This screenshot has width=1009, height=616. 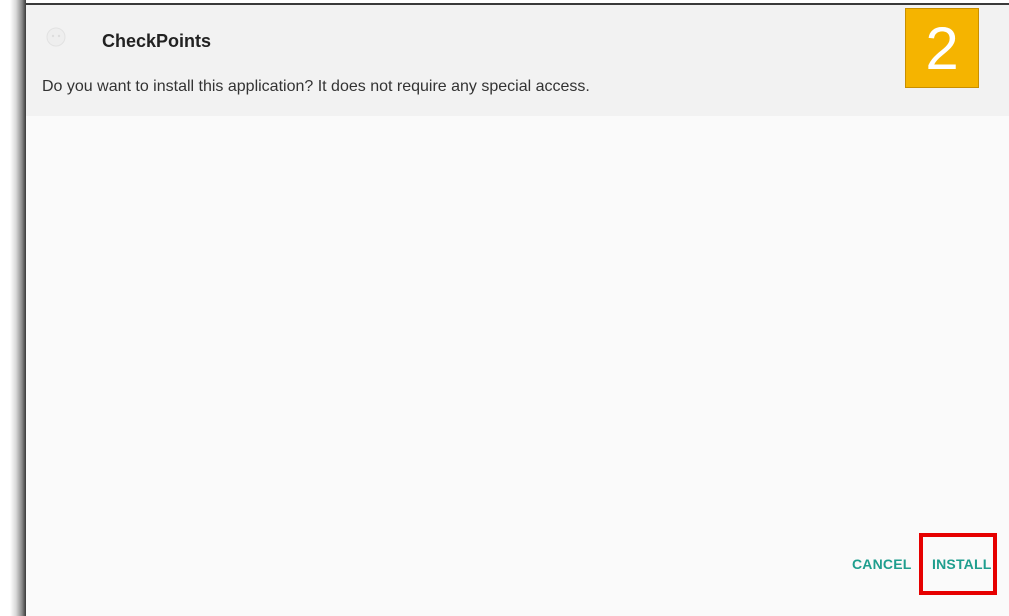 I want to click on cancel-button: CANCEL, so click(x=882, y=564).